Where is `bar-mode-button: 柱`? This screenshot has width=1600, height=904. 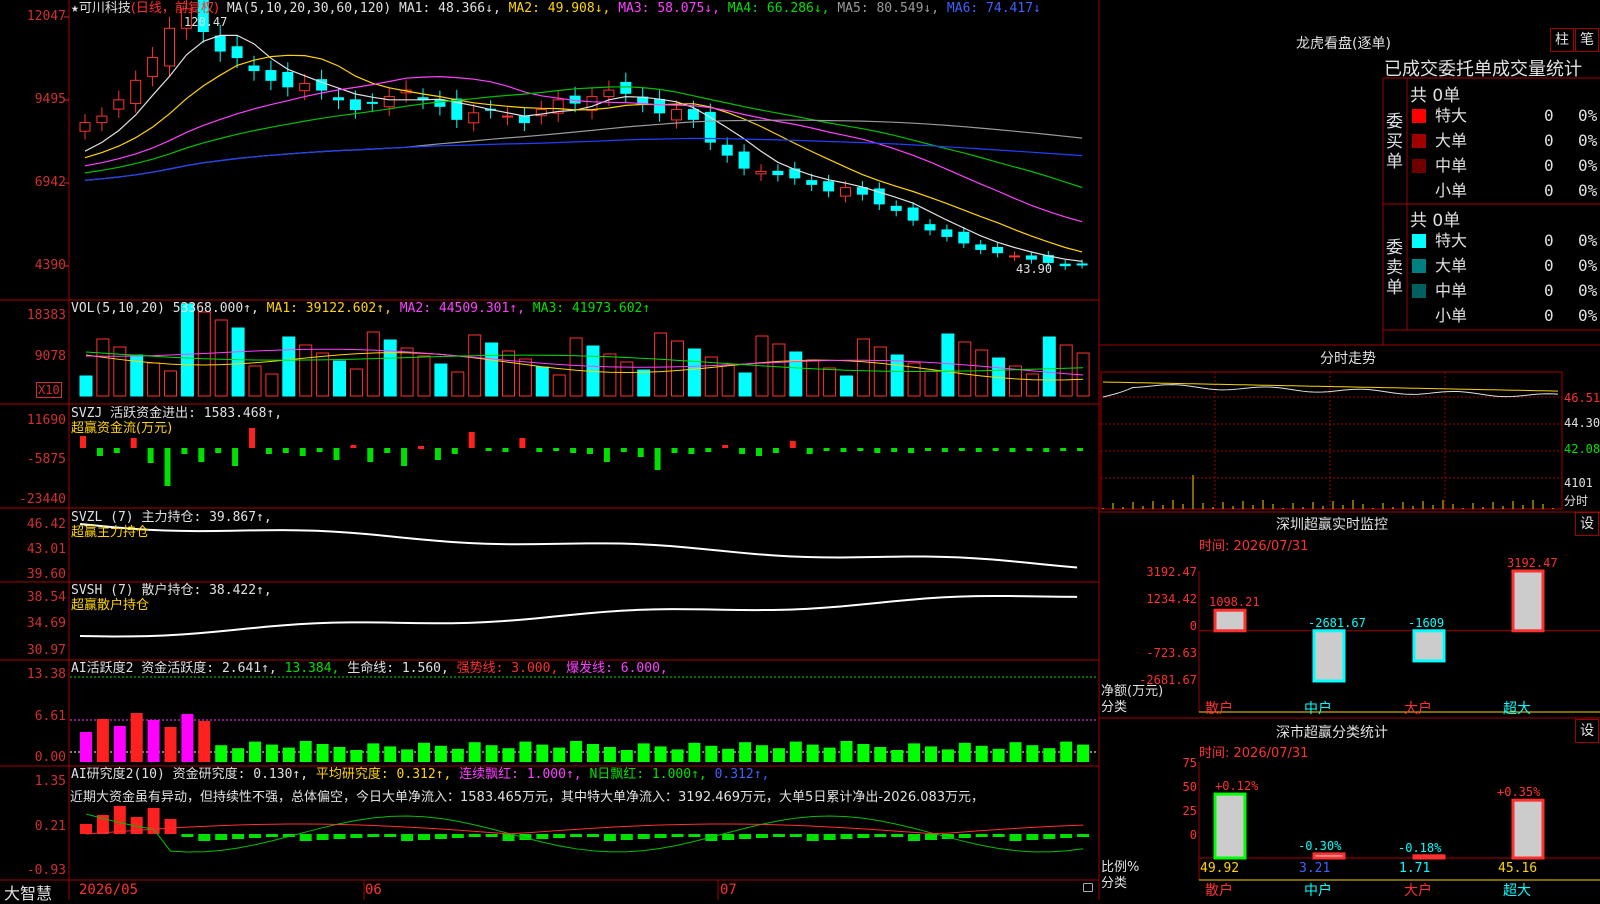 bar-mode-button: 柱 is located at coordinates (1562, 40).